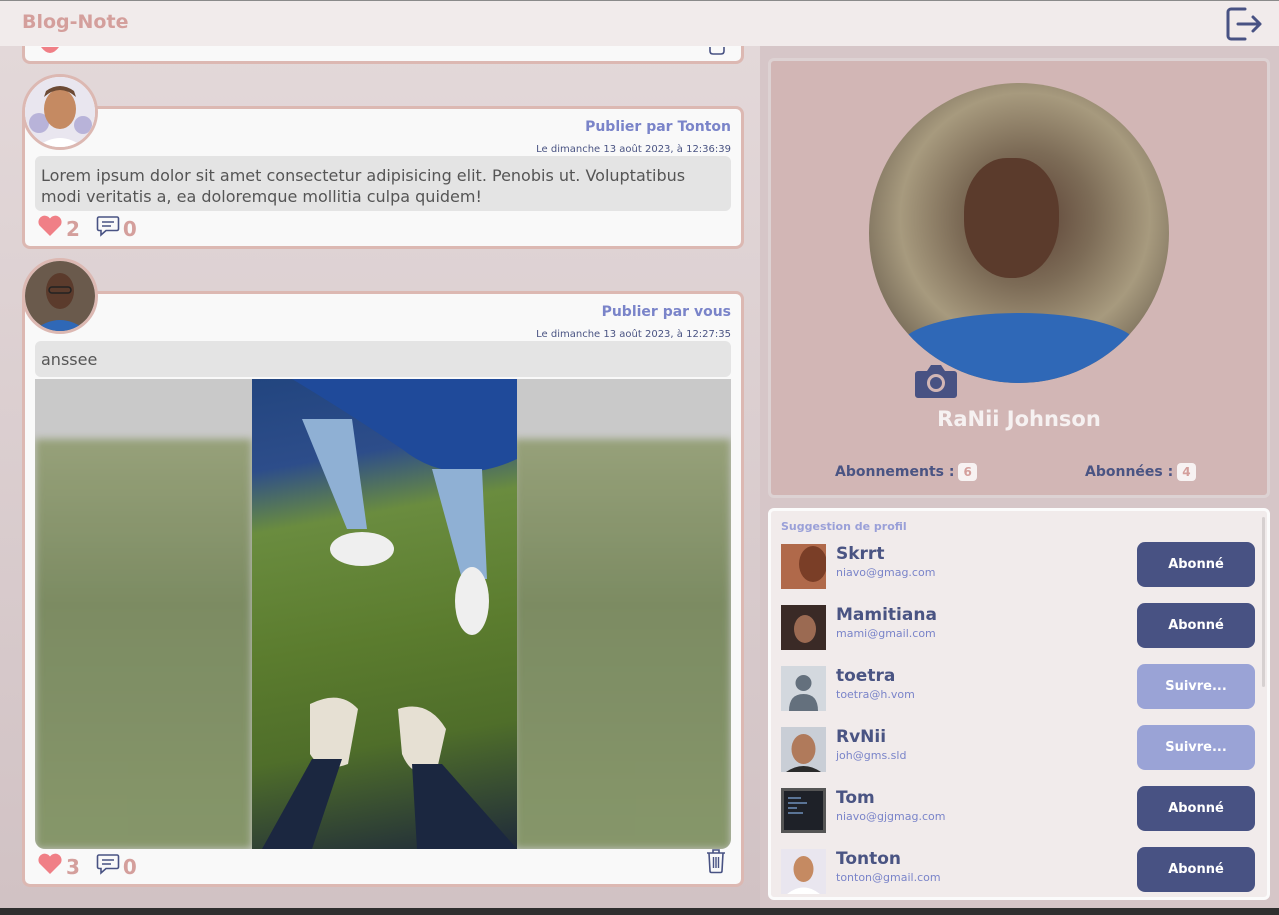  What do you see at coordinates (1011, 218) in the screenshot?
I see `profile-face` at bounding box center [1011, 218].